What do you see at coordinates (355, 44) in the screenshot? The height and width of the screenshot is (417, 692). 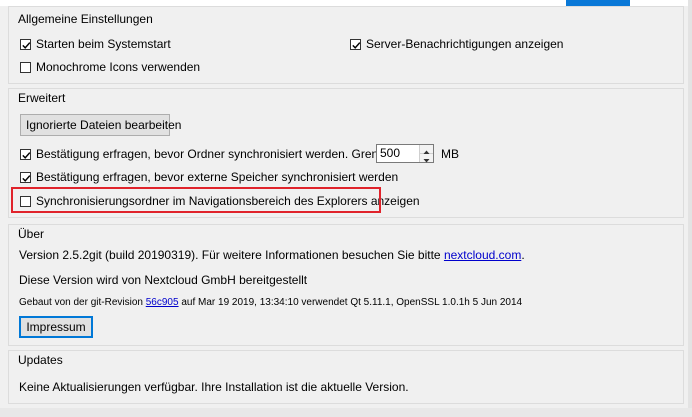 I see `server-notifications-checkbox` at bounding box center [355, 44].